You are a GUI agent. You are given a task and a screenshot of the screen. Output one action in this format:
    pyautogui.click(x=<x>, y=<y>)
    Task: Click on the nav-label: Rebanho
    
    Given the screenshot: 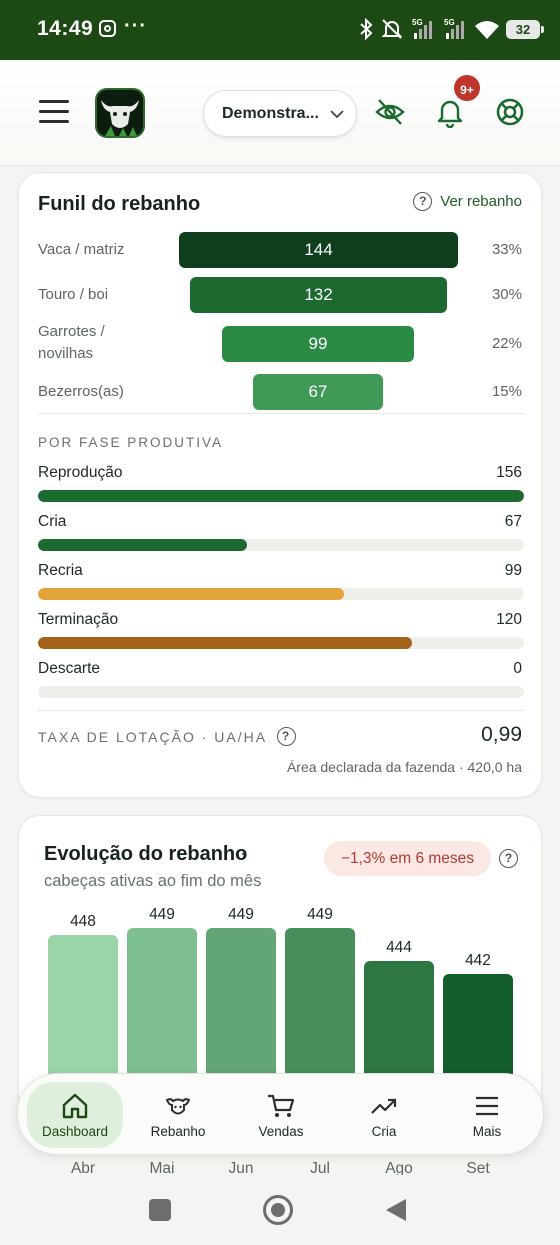 What is the action you would take?
    pyautogui.click(x=178, y=1131)
    